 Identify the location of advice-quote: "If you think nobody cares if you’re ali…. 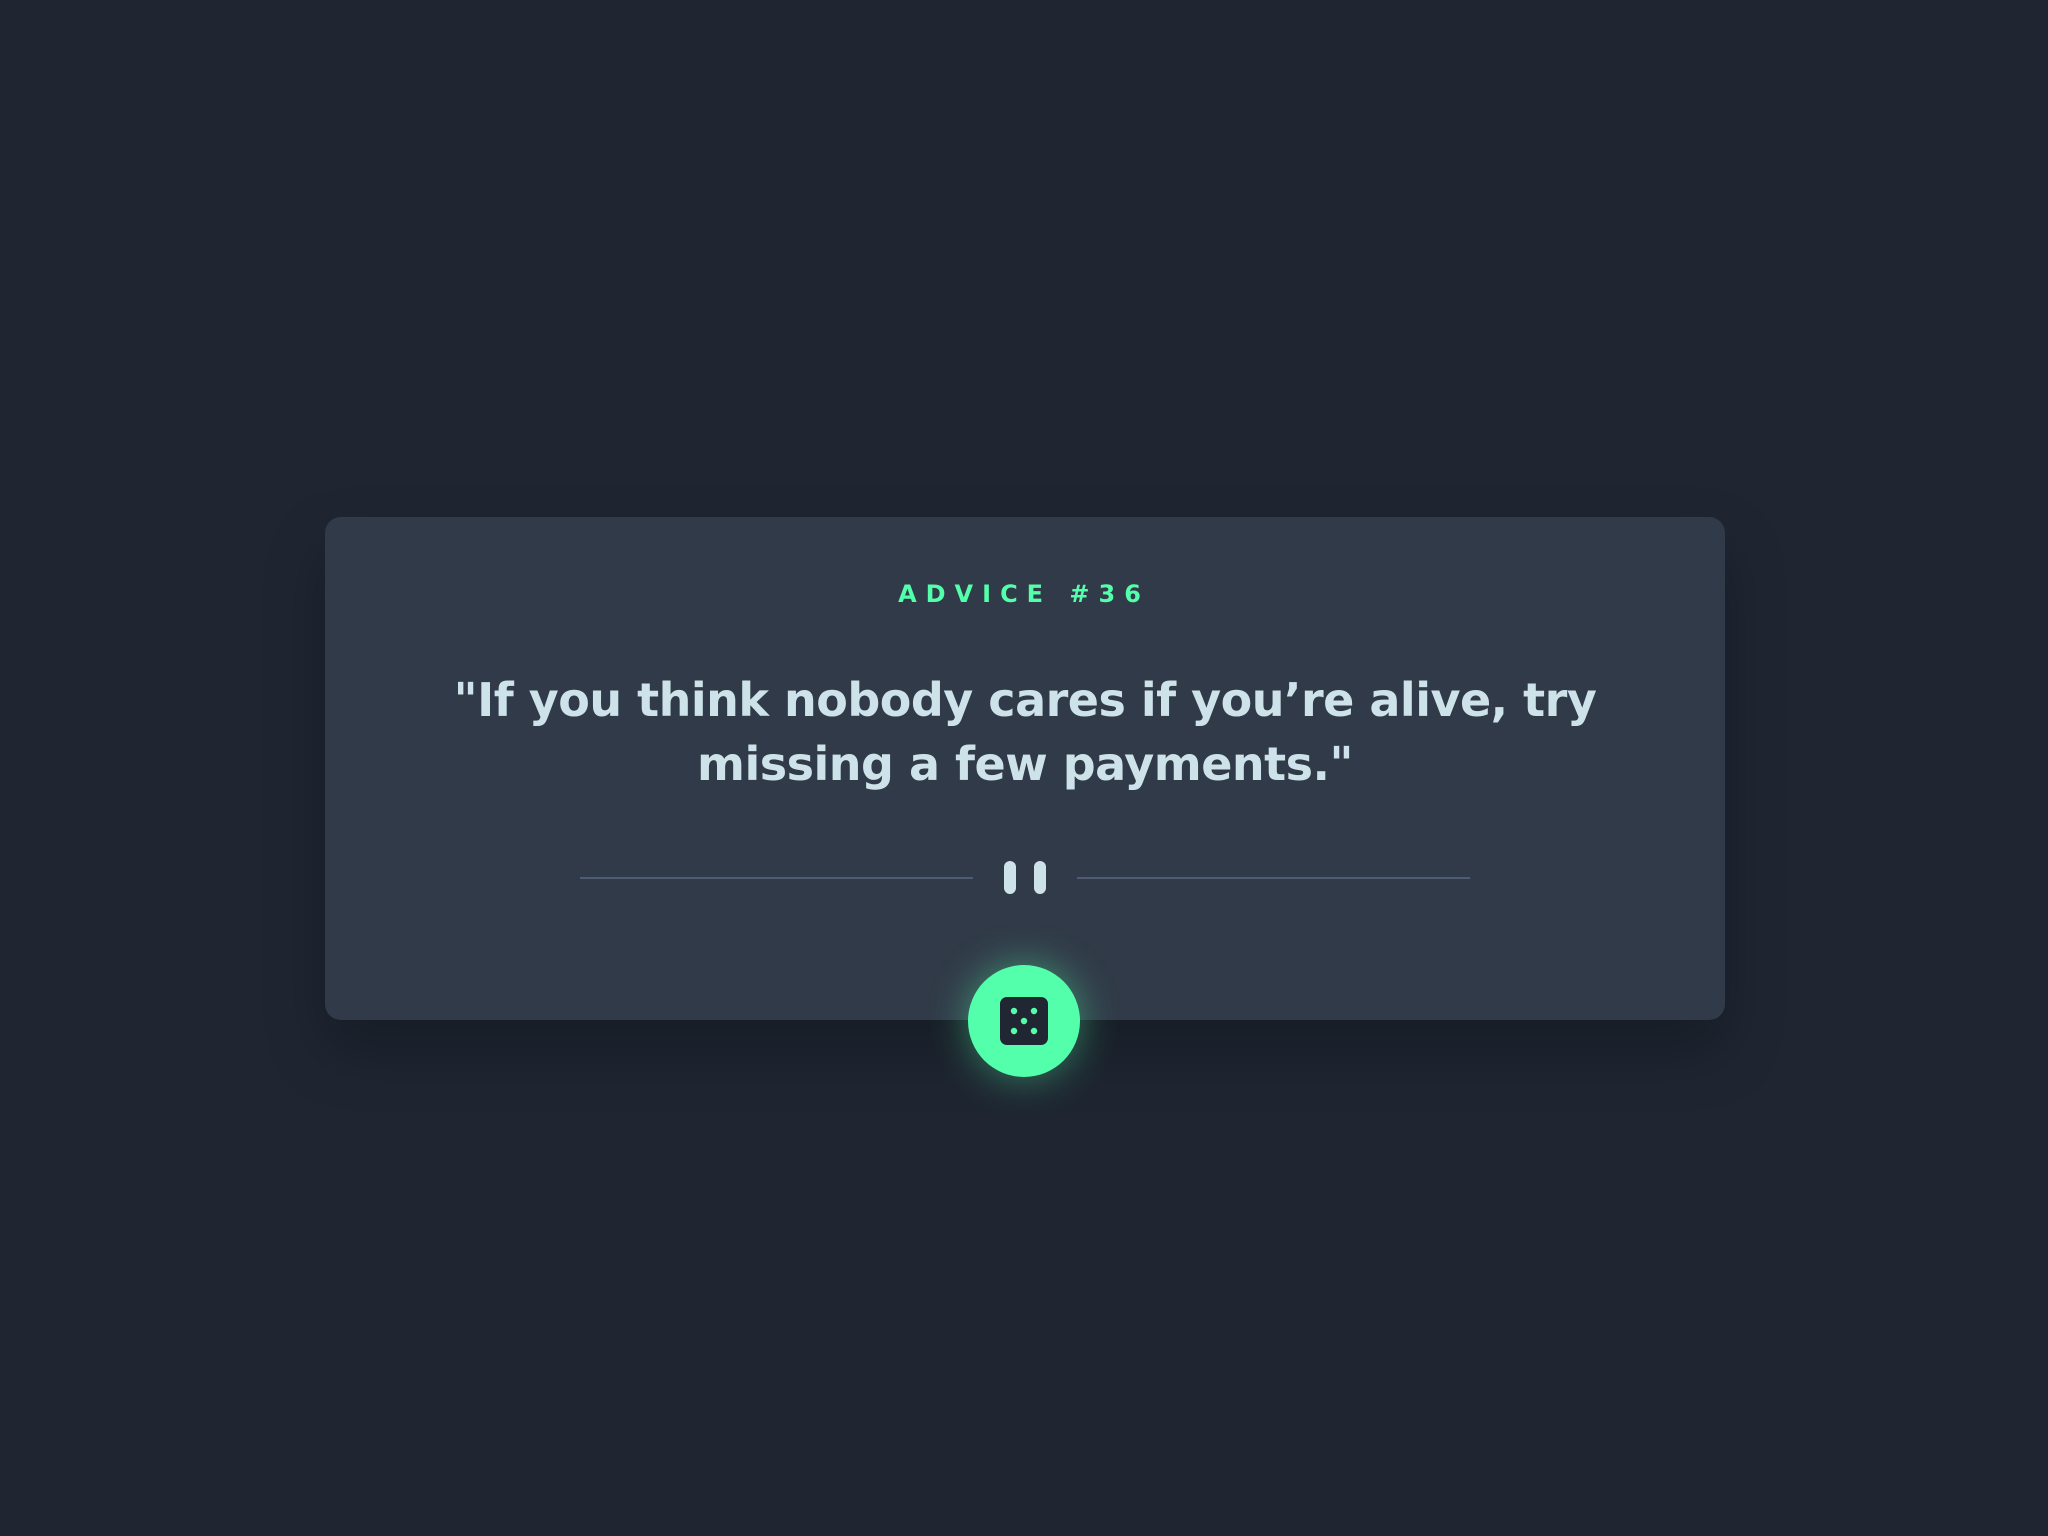
(1025, 732).